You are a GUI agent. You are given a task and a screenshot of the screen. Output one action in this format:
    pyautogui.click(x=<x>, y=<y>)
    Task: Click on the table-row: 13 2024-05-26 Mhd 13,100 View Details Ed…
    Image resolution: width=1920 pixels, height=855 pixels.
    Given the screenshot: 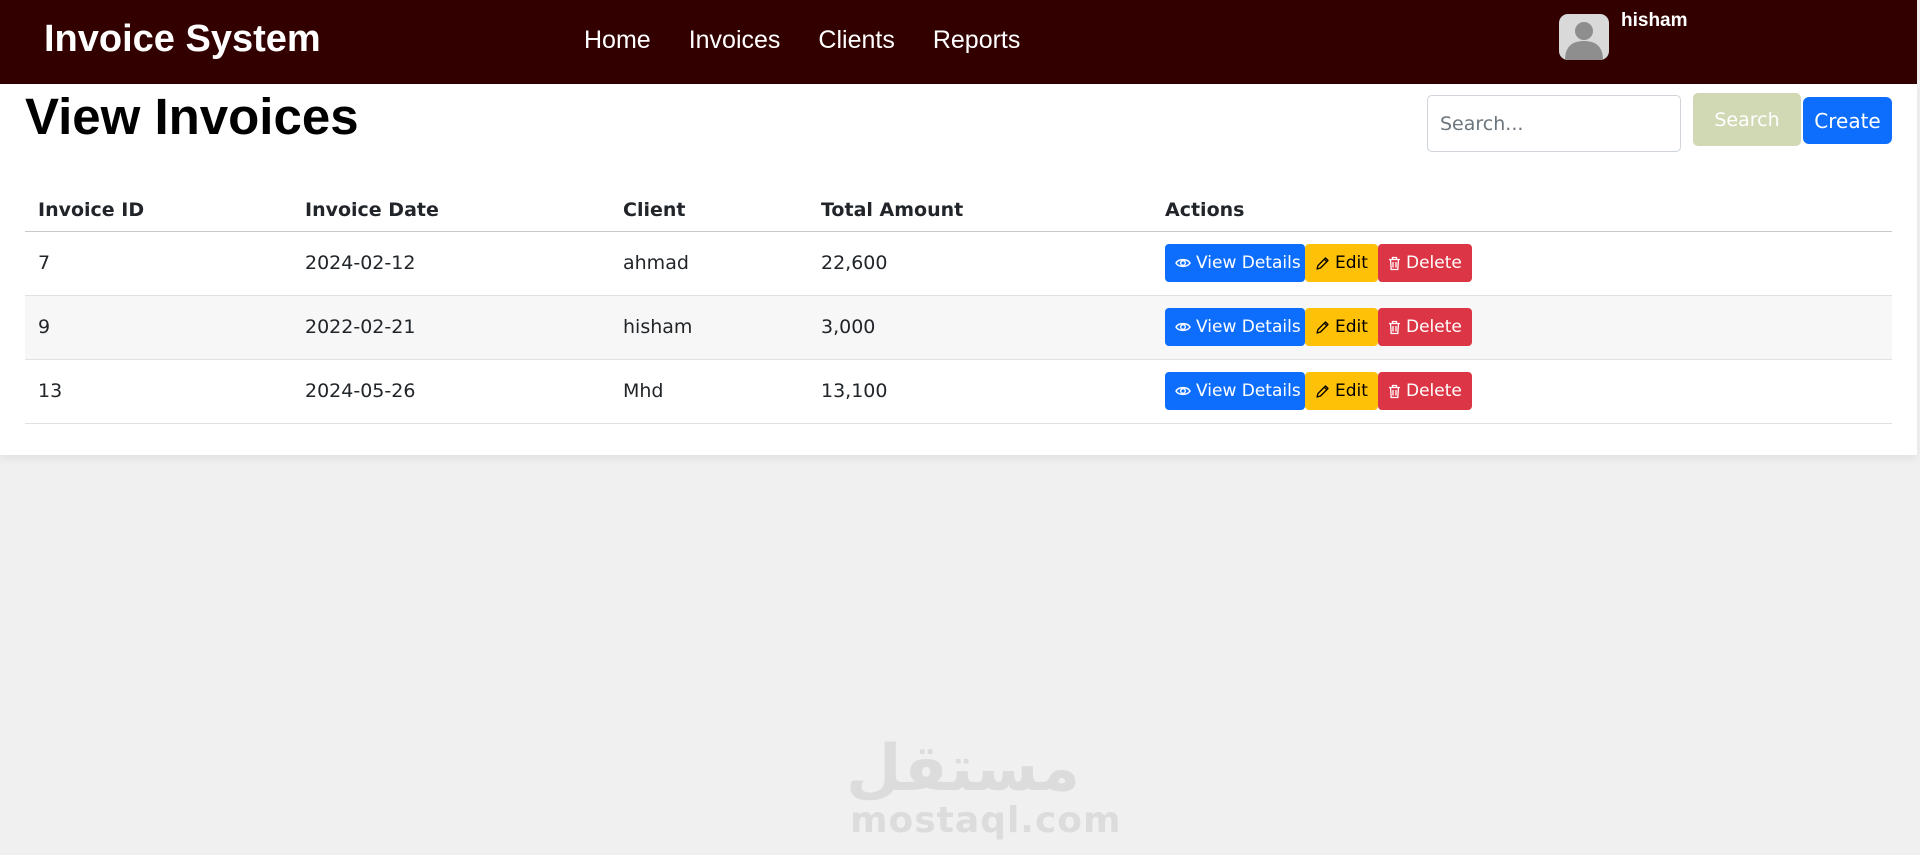 What is the action you would take?
    pyautogui.click(x=958, y=391)
    